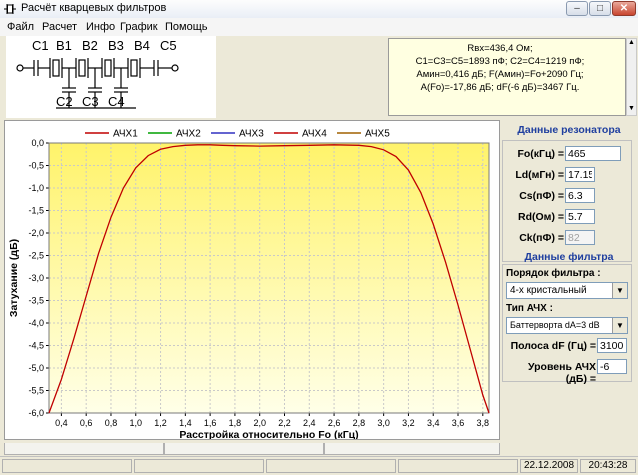 The height and width of the screenshot is (475, 638). I want to click on menu-bar: Файл Расчет Инфо График Помощь, so click(319, 27).